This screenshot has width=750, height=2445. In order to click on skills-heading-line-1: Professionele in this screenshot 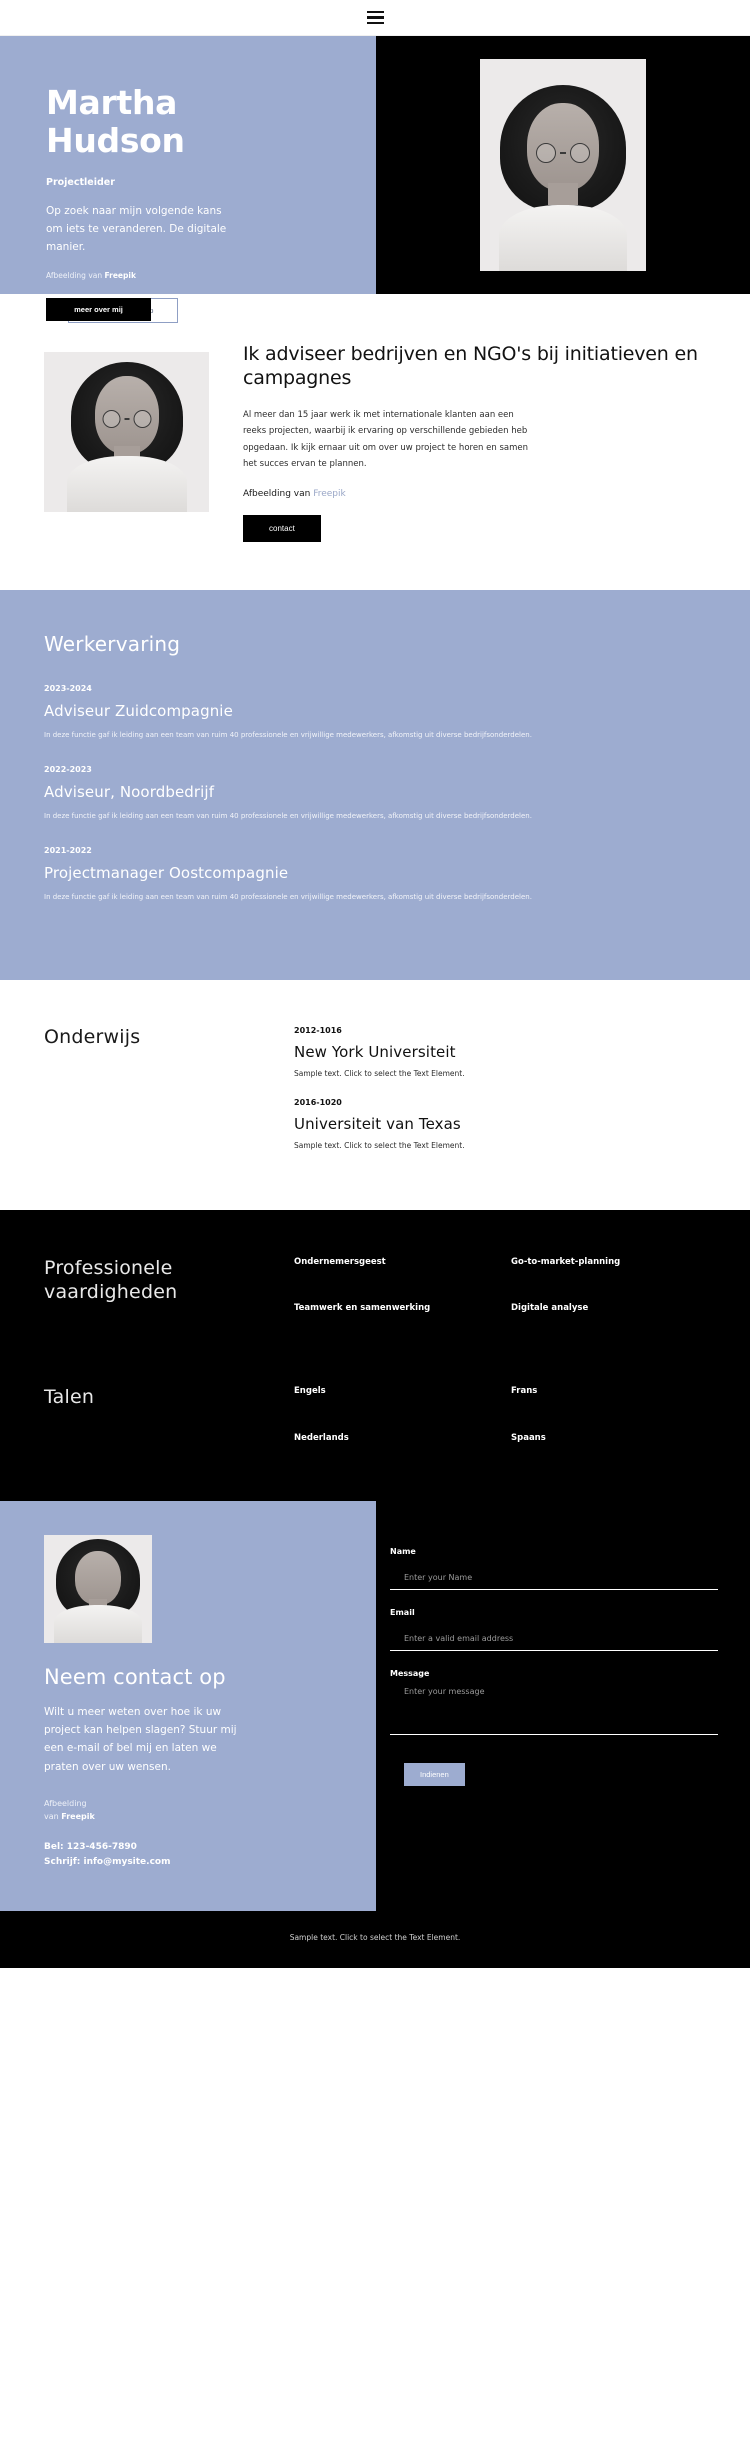, I will do `click(108, 1267)`.